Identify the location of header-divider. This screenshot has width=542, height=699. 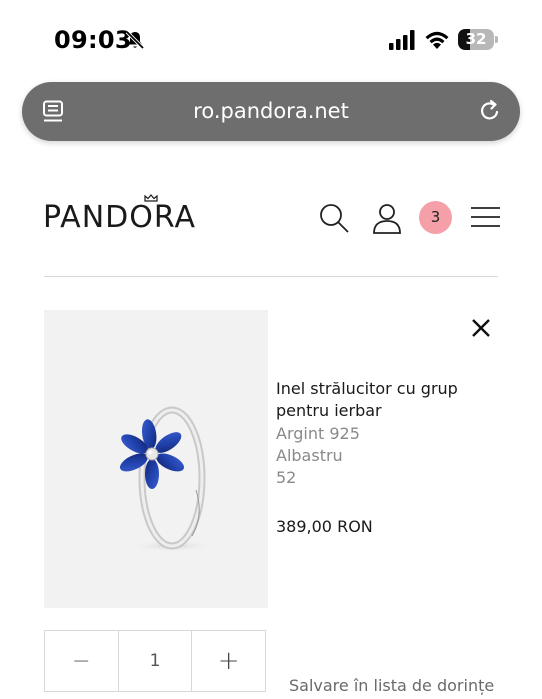
(271, 276).